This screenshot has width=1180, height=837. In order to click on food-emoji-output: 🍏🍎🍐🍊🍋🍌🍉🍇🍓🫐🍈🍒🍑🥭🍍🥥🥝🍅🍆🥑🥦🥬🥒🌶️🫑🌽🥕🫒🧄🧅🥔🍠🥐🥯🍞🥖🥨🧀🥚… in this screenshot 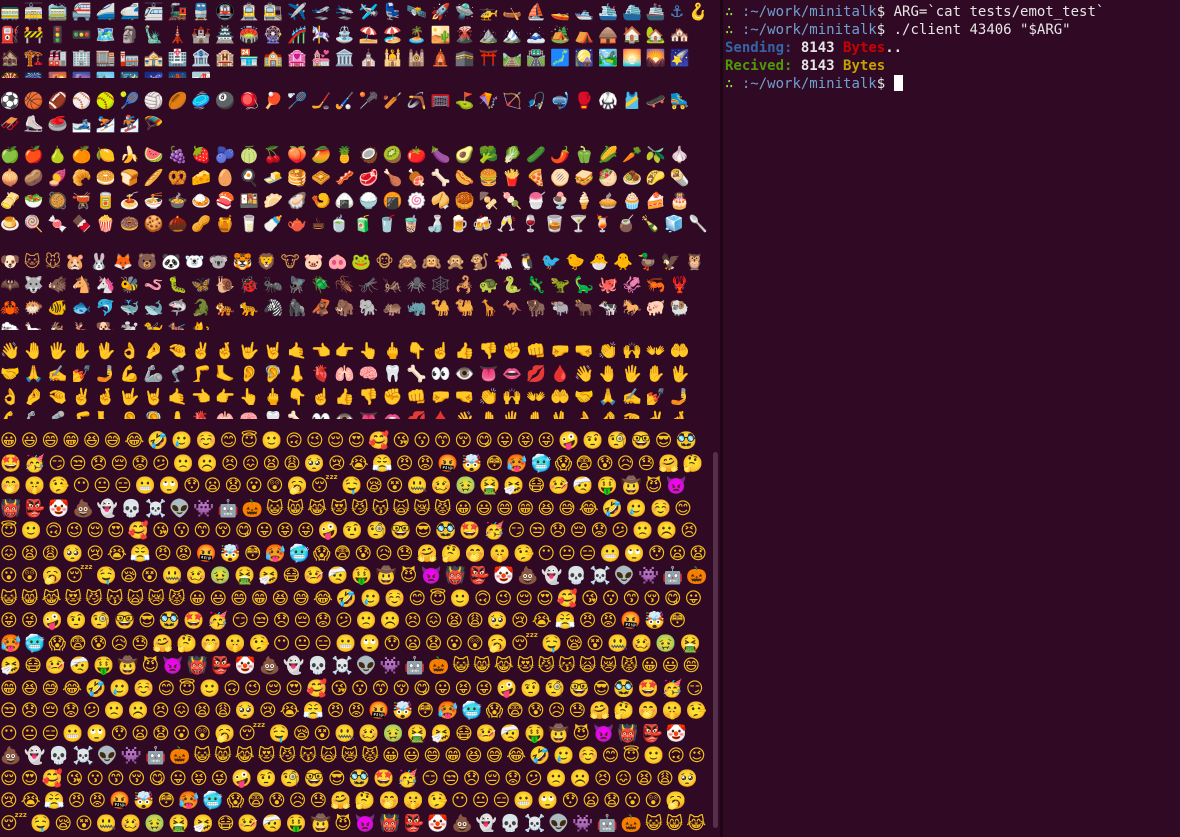, I will do `click(356, 189)`.